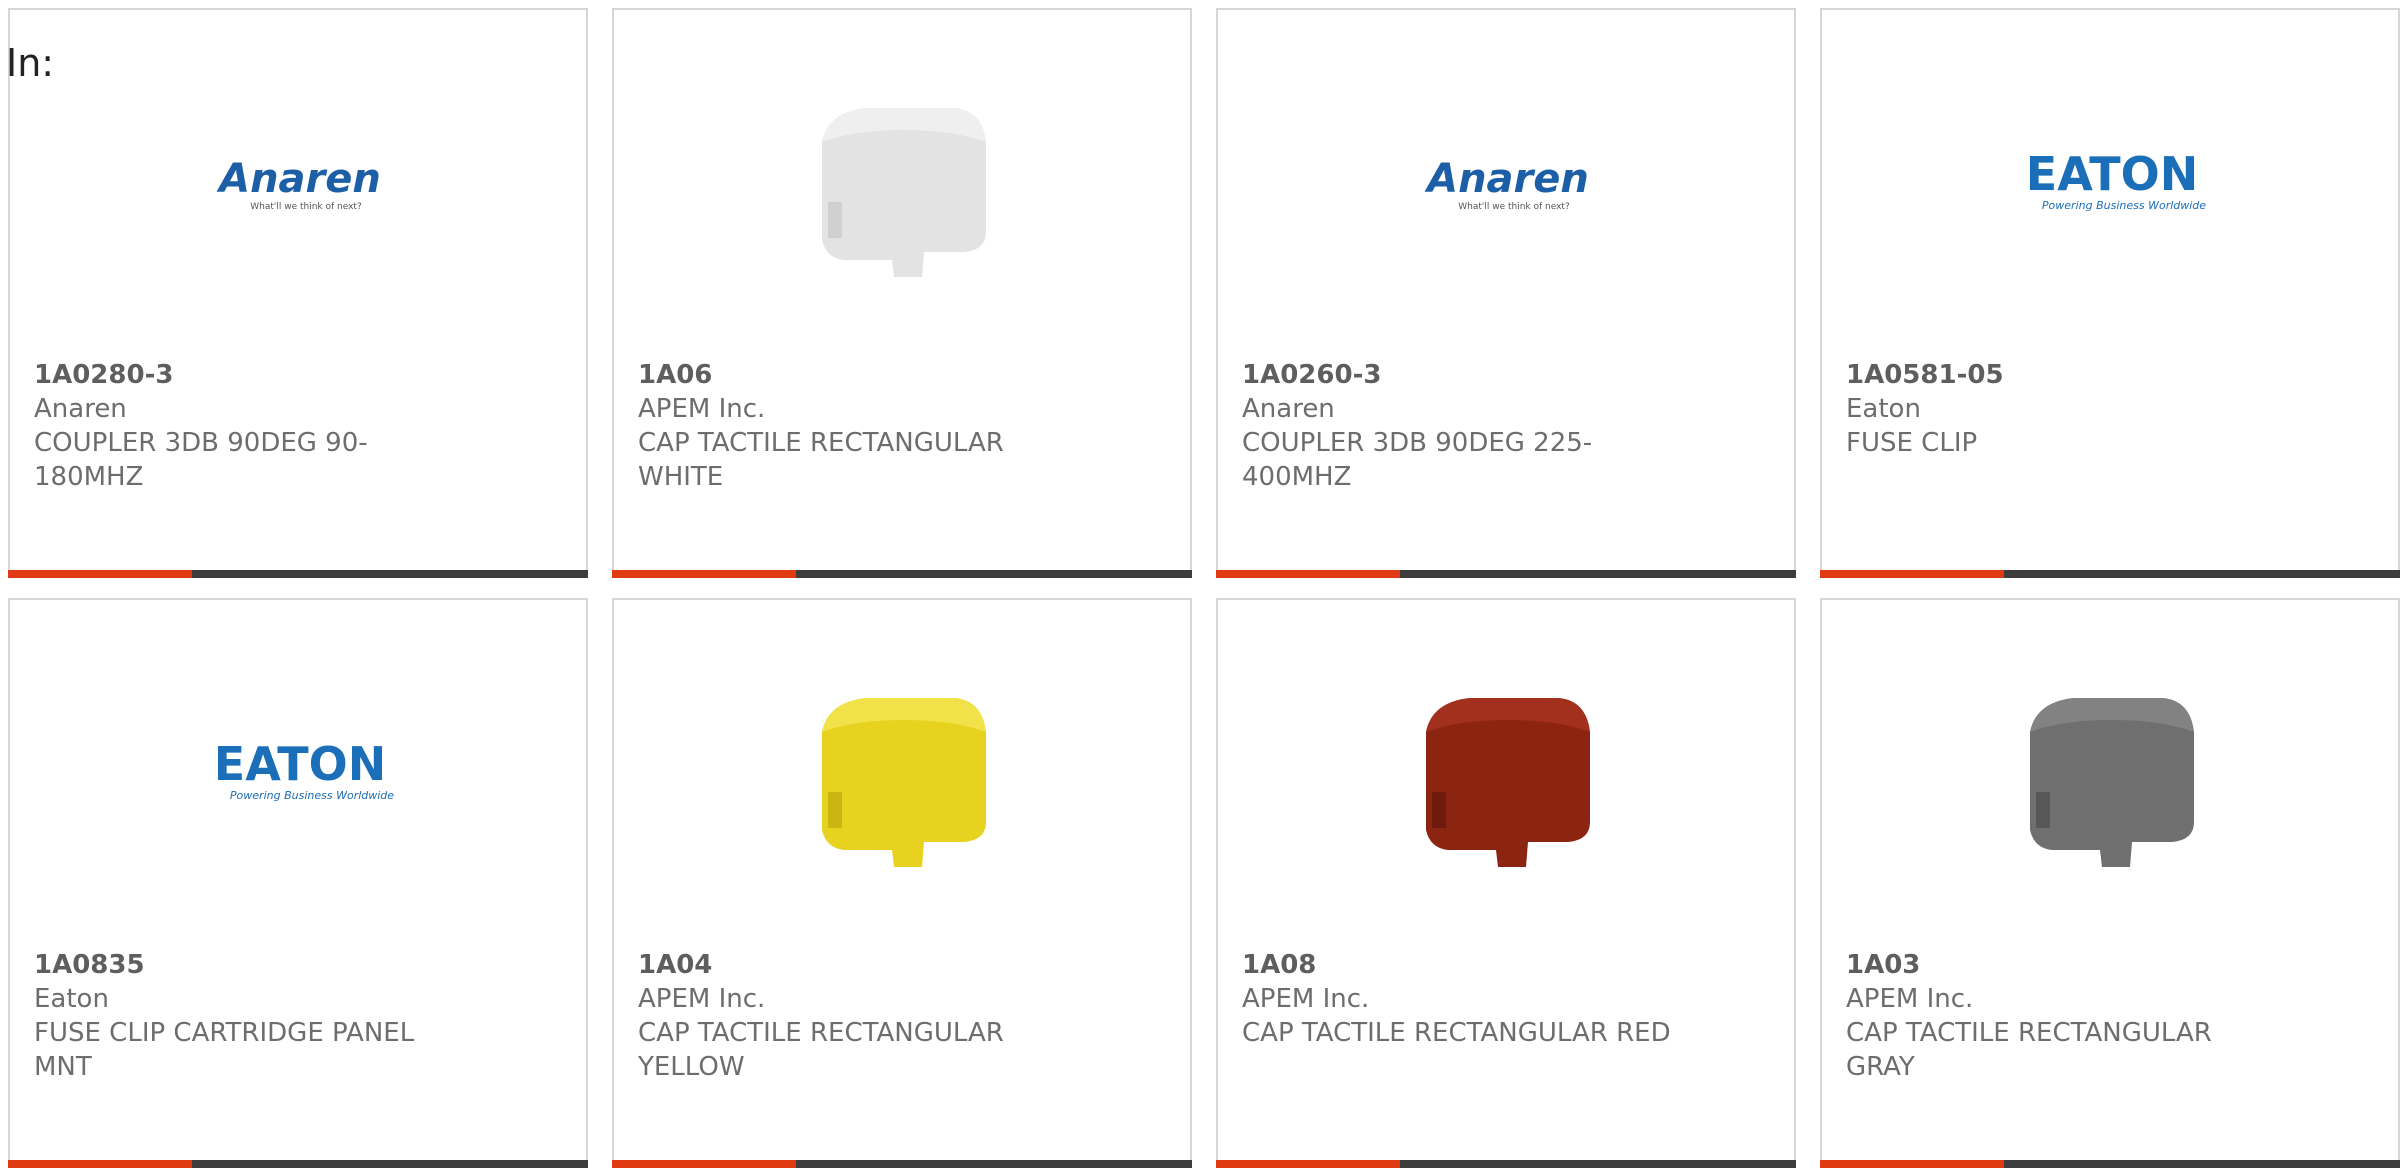 Image resolution: width=2400 pixels, height=1168 pixels. I want to click on cap-yellow-image, so click(904, 772).